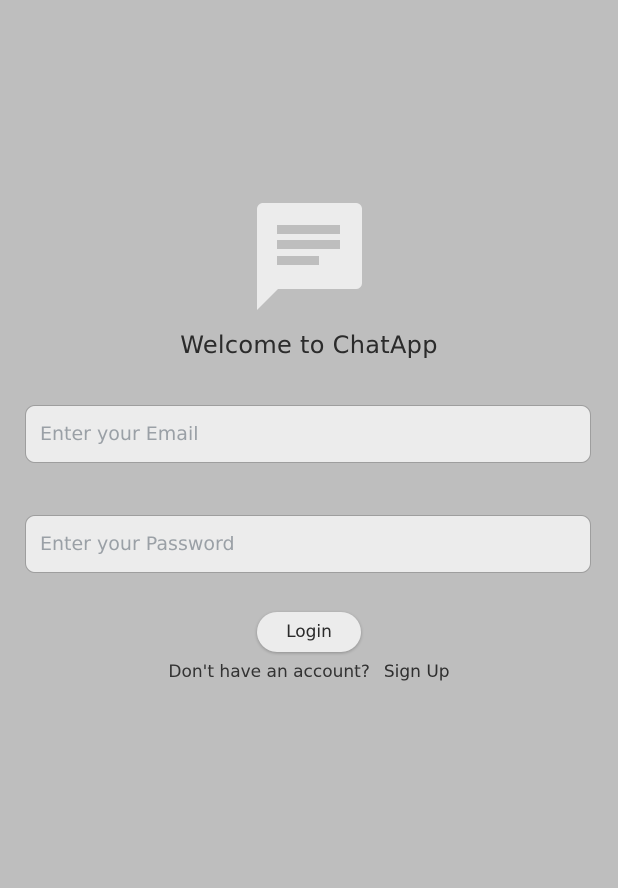  I want to click on email-input, so click(315, 434).